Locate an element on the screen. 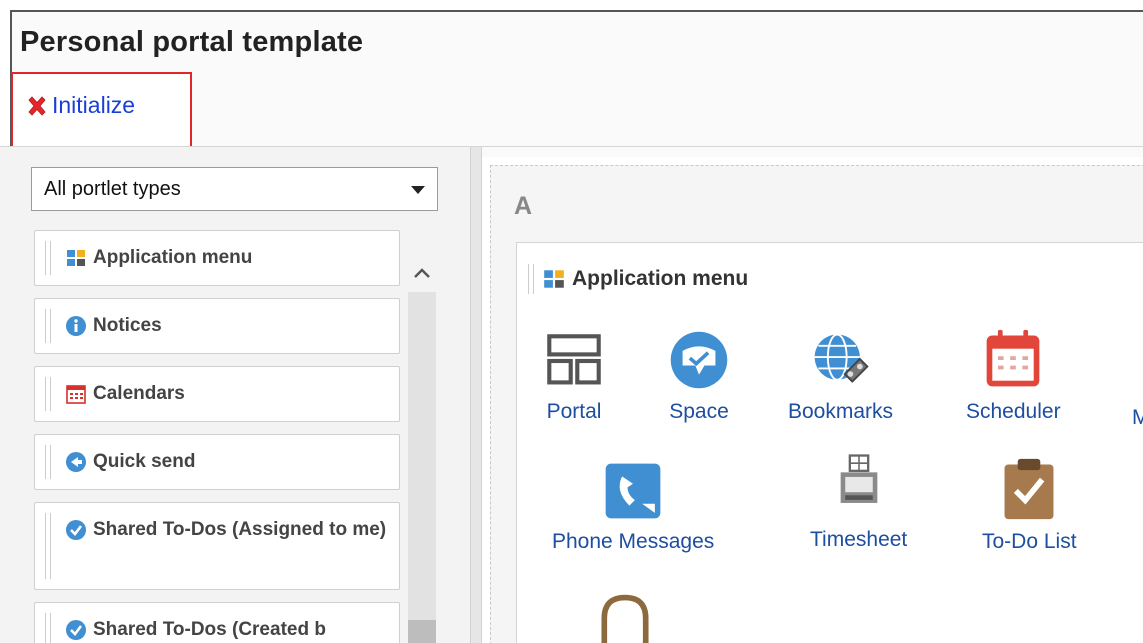 This screenshot has width=1143, height=643. app-label: Scheduler is located at coordinates (1013, 411).